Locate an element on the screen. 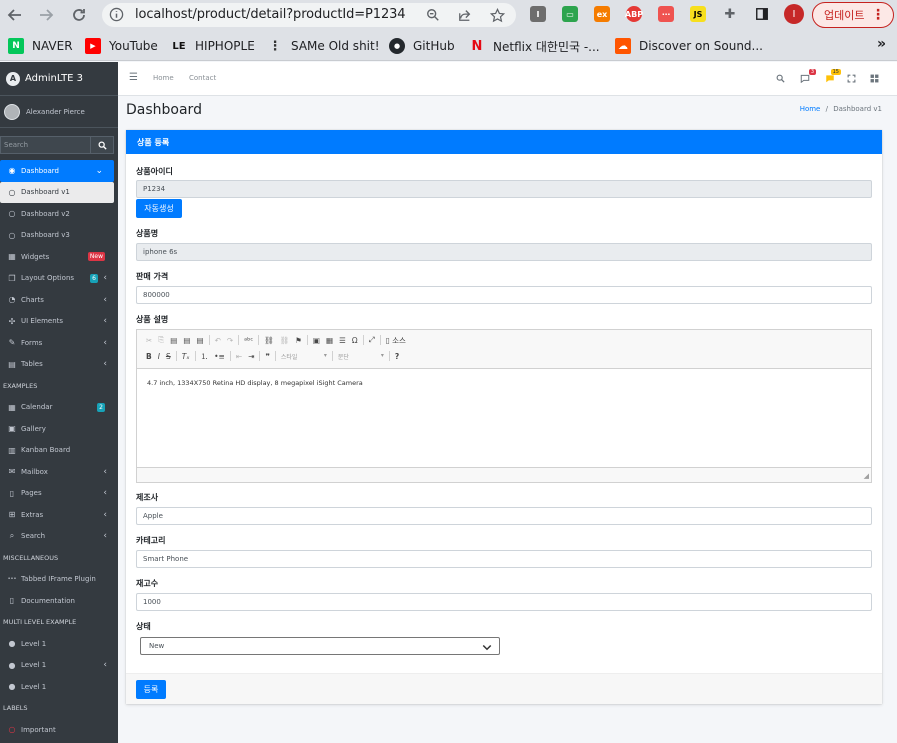  nav-contact-link: Contact is located at coordinates (202, 78).